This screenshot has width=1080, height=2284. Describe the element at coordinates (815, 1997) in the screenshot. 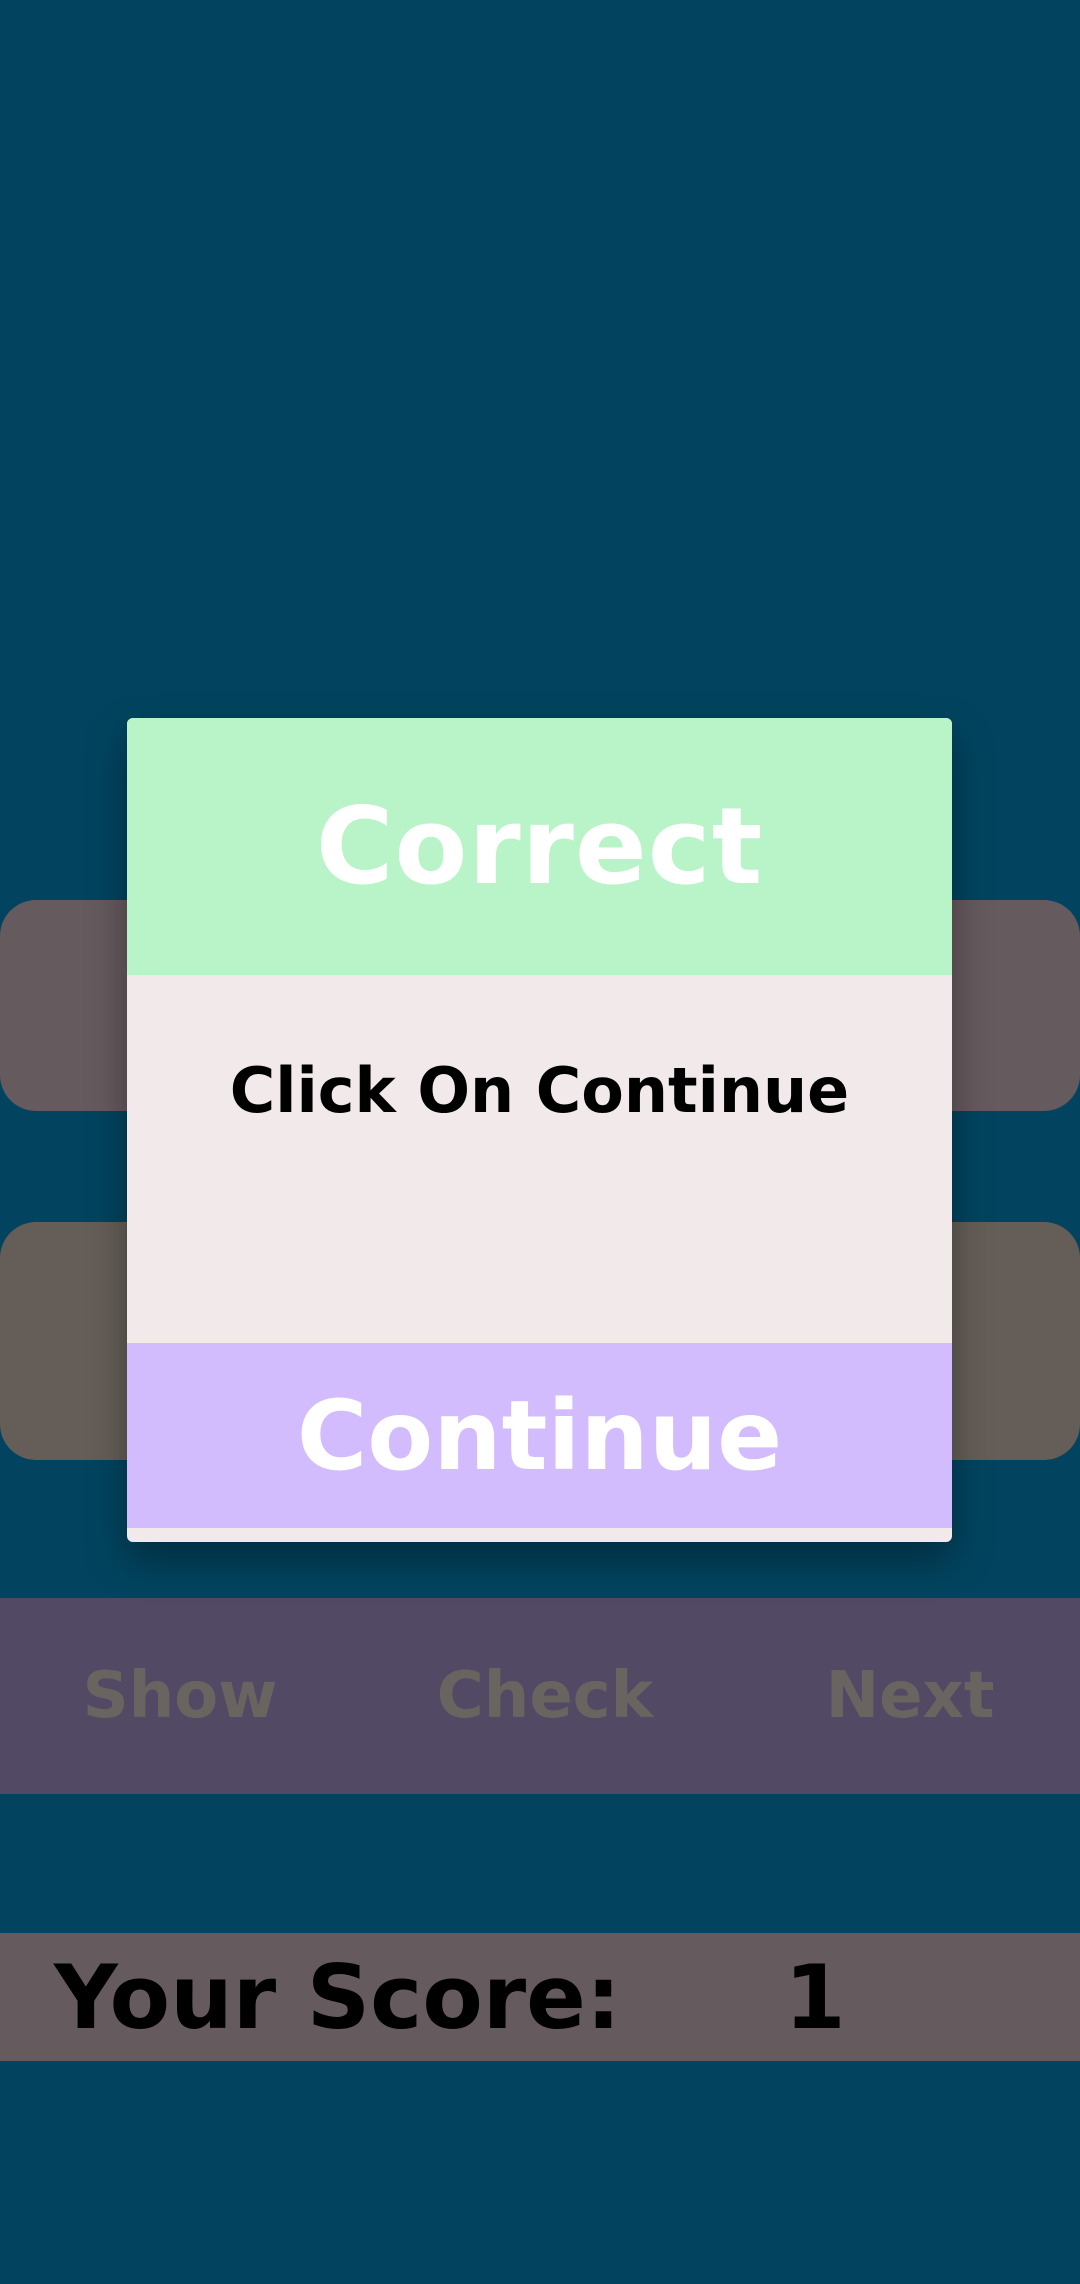

I see `score-value: 1` at that location.